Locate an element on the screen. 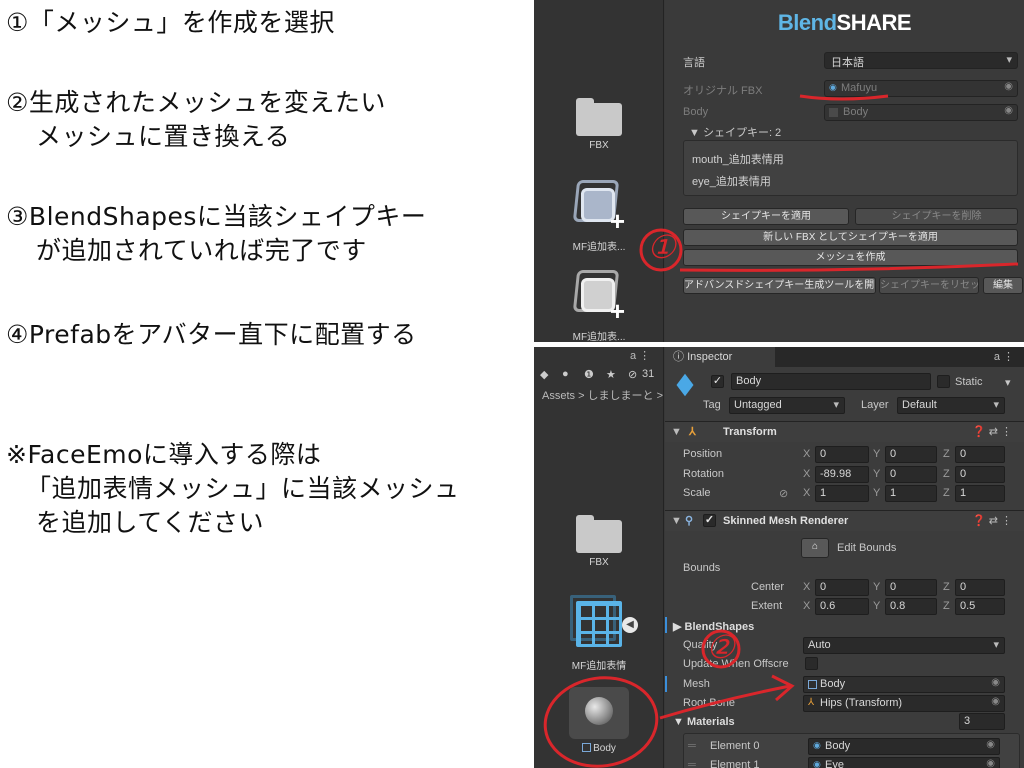 The image size is (1024, 768). mesh-label: Mesh is located at coordinates (696, 684).